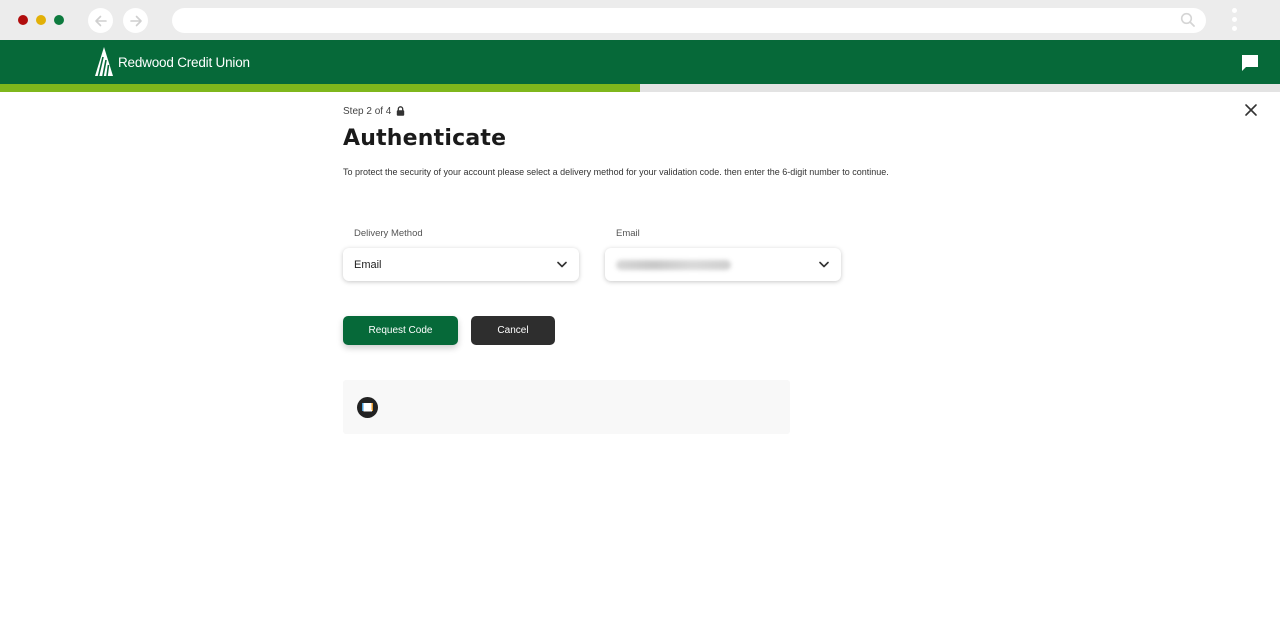 Image resolution: width=1280 pixels, height=620 pixels. I want to click on delivery-method-value: Email, so click(368, 264).